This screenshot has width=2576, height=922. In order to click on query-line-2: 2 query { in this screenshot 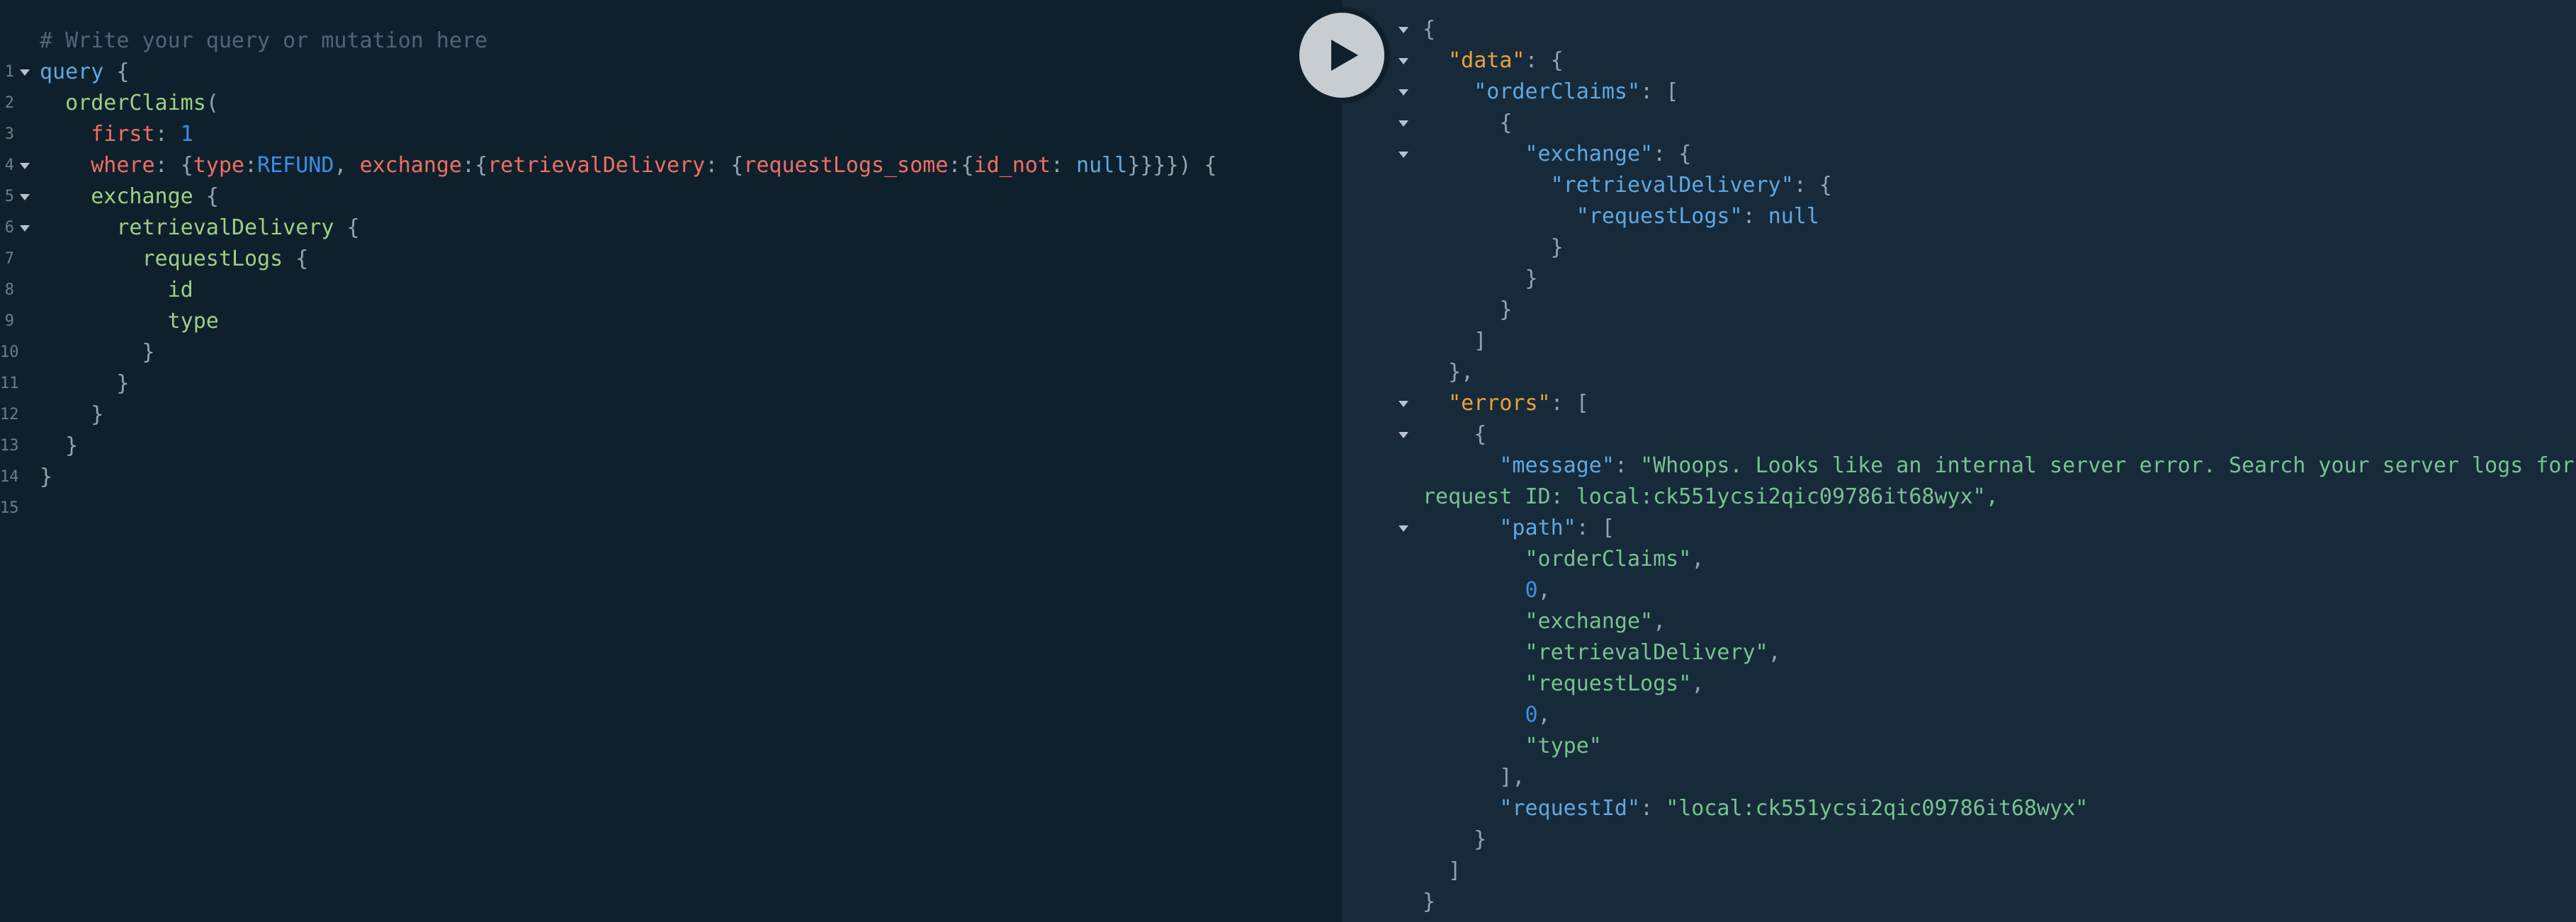, I will do `click(671, 84)`.